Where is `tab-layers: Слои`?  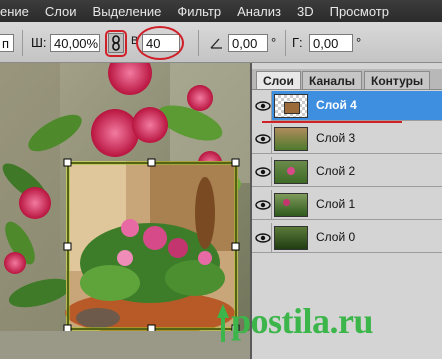 tab-layers: Слои is located at coordinates (278, 80).